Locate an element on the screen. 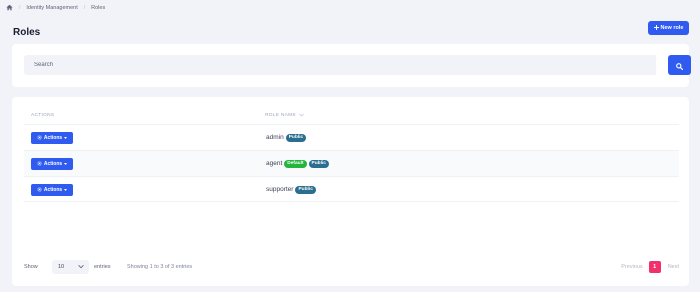 This screenshot has height=292, width=700. search-card is located at coordinates (351, 65).